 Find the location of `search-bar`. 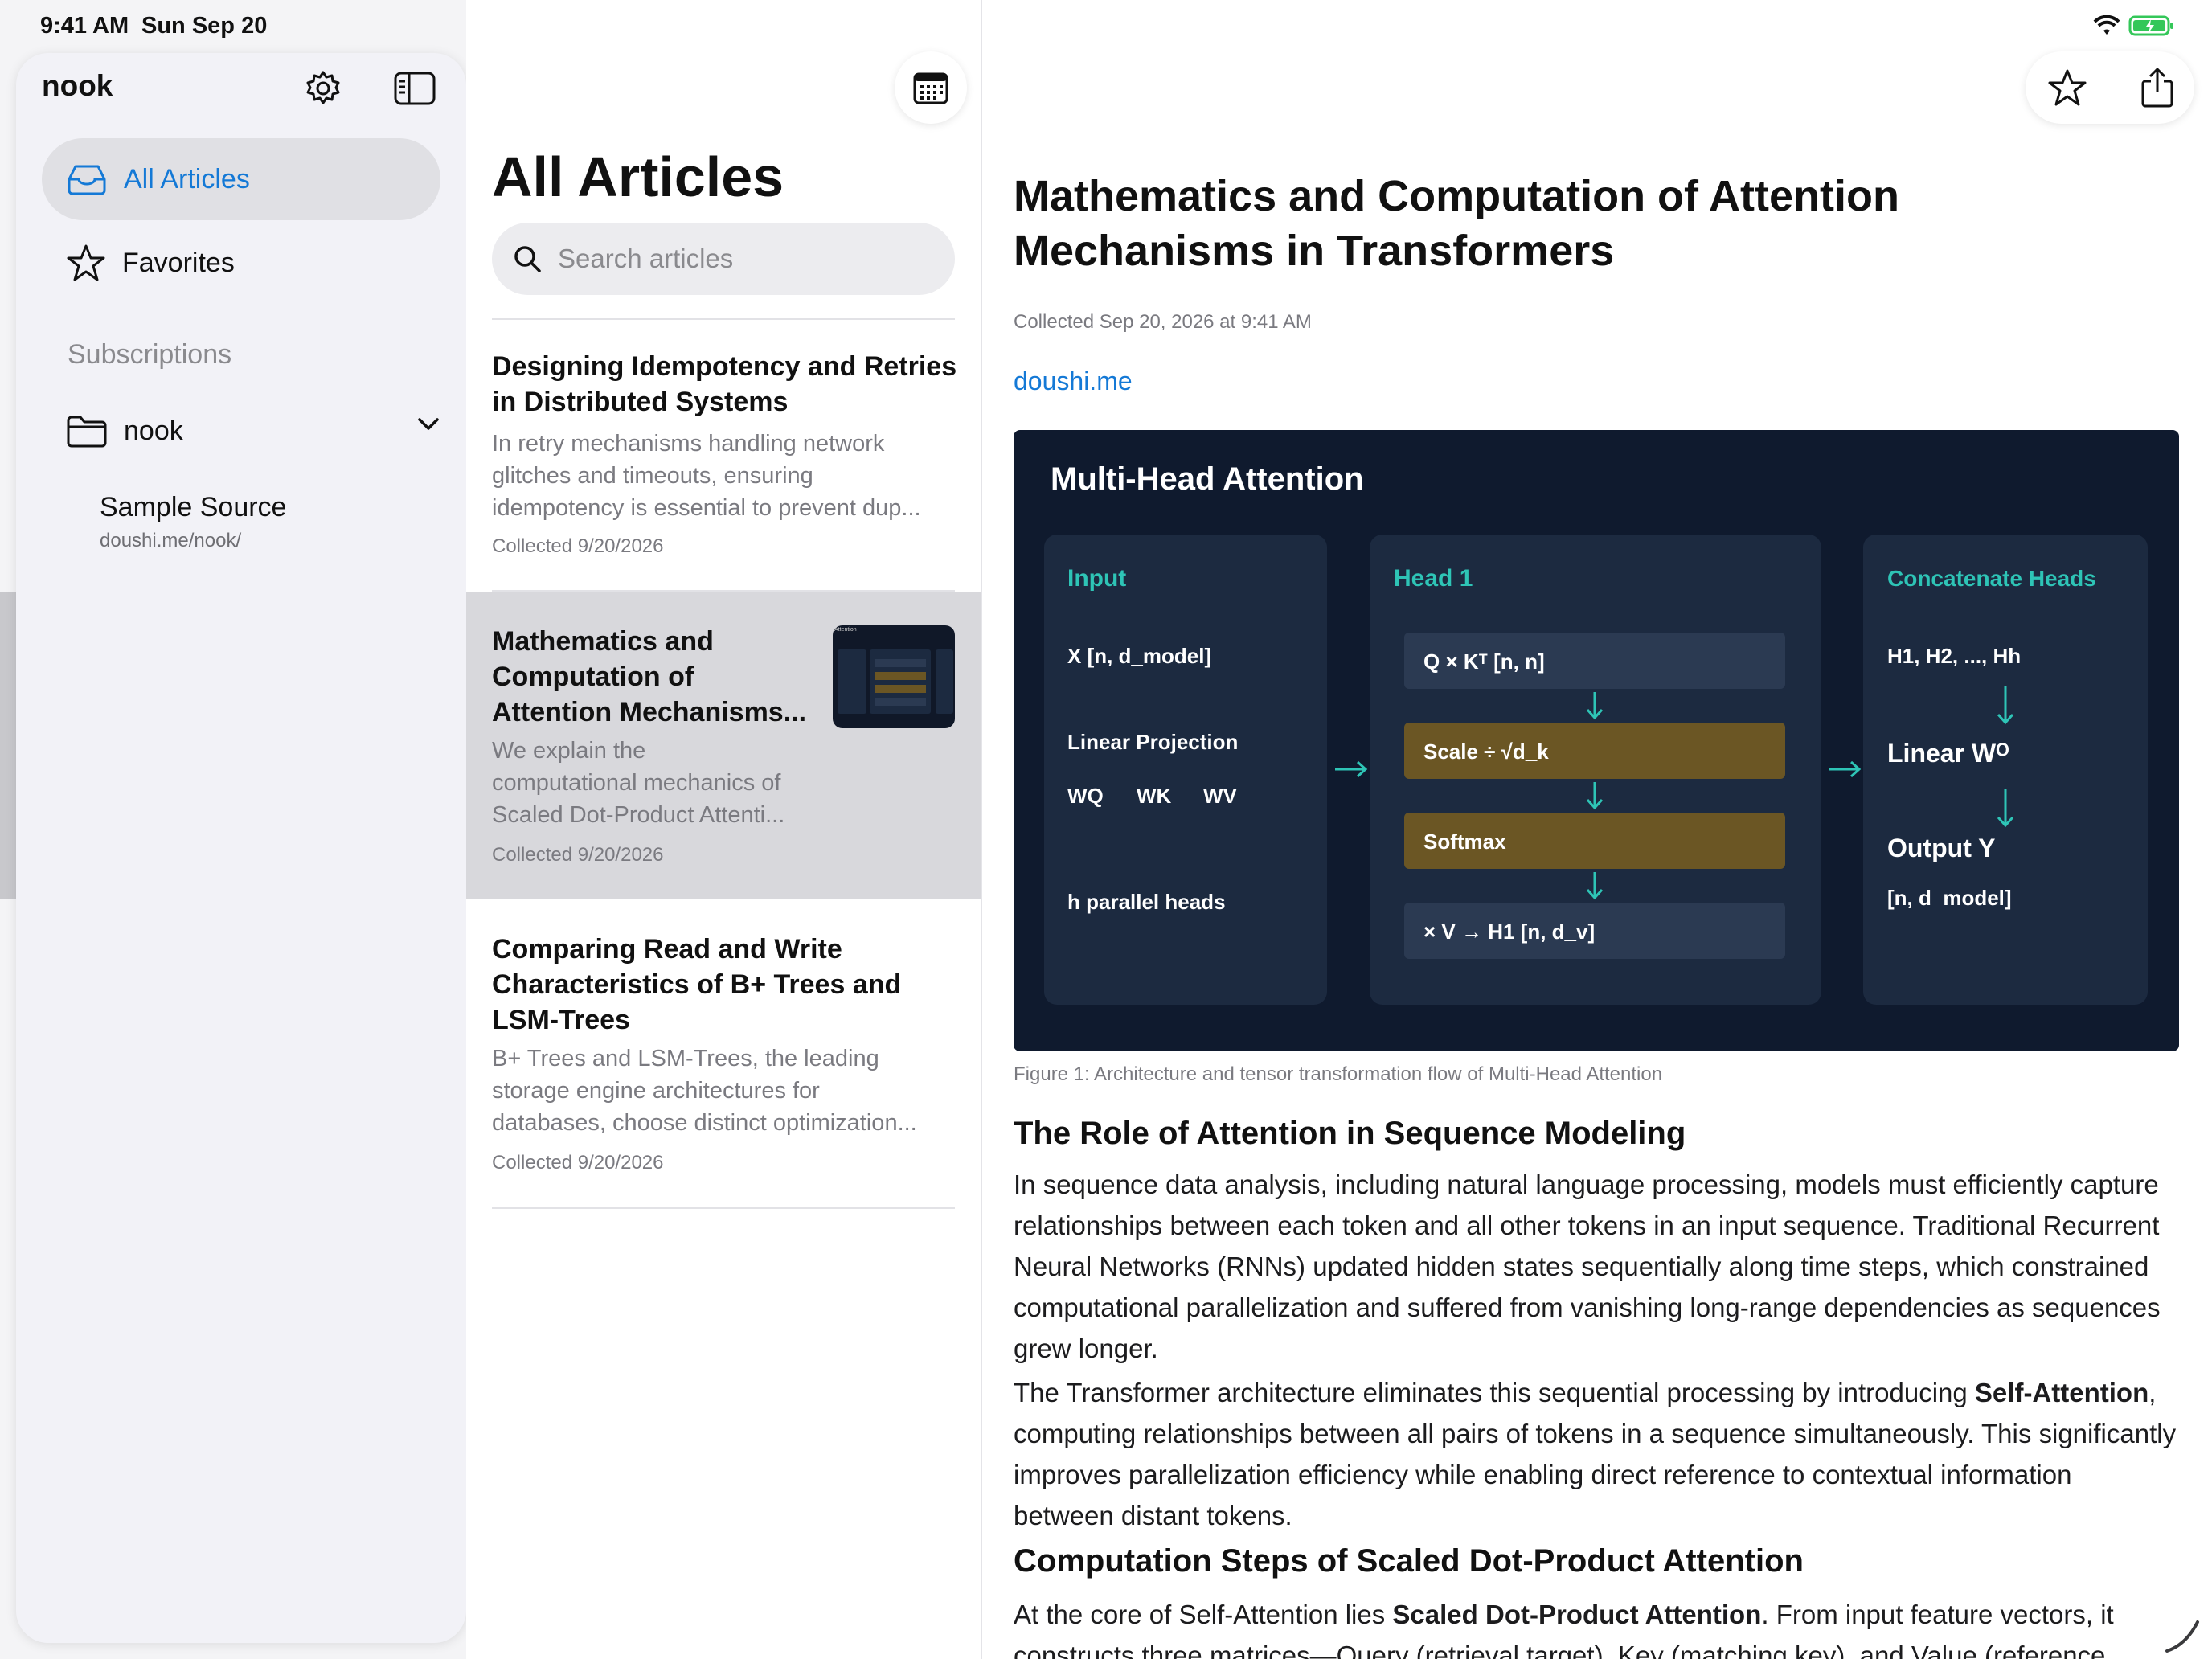

search-bar is located at coordinates (723, 259).